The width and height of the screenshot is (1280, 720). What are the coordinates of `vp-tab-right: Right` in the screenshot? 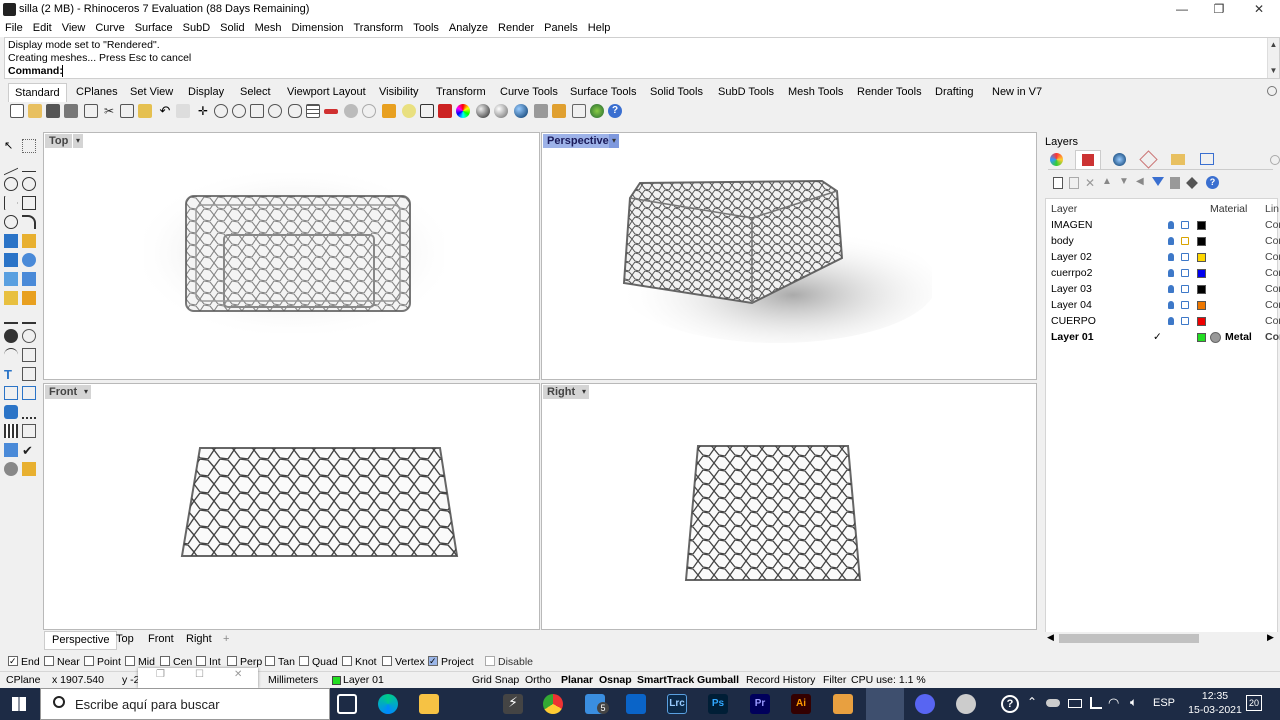 It's located at (199, 639).